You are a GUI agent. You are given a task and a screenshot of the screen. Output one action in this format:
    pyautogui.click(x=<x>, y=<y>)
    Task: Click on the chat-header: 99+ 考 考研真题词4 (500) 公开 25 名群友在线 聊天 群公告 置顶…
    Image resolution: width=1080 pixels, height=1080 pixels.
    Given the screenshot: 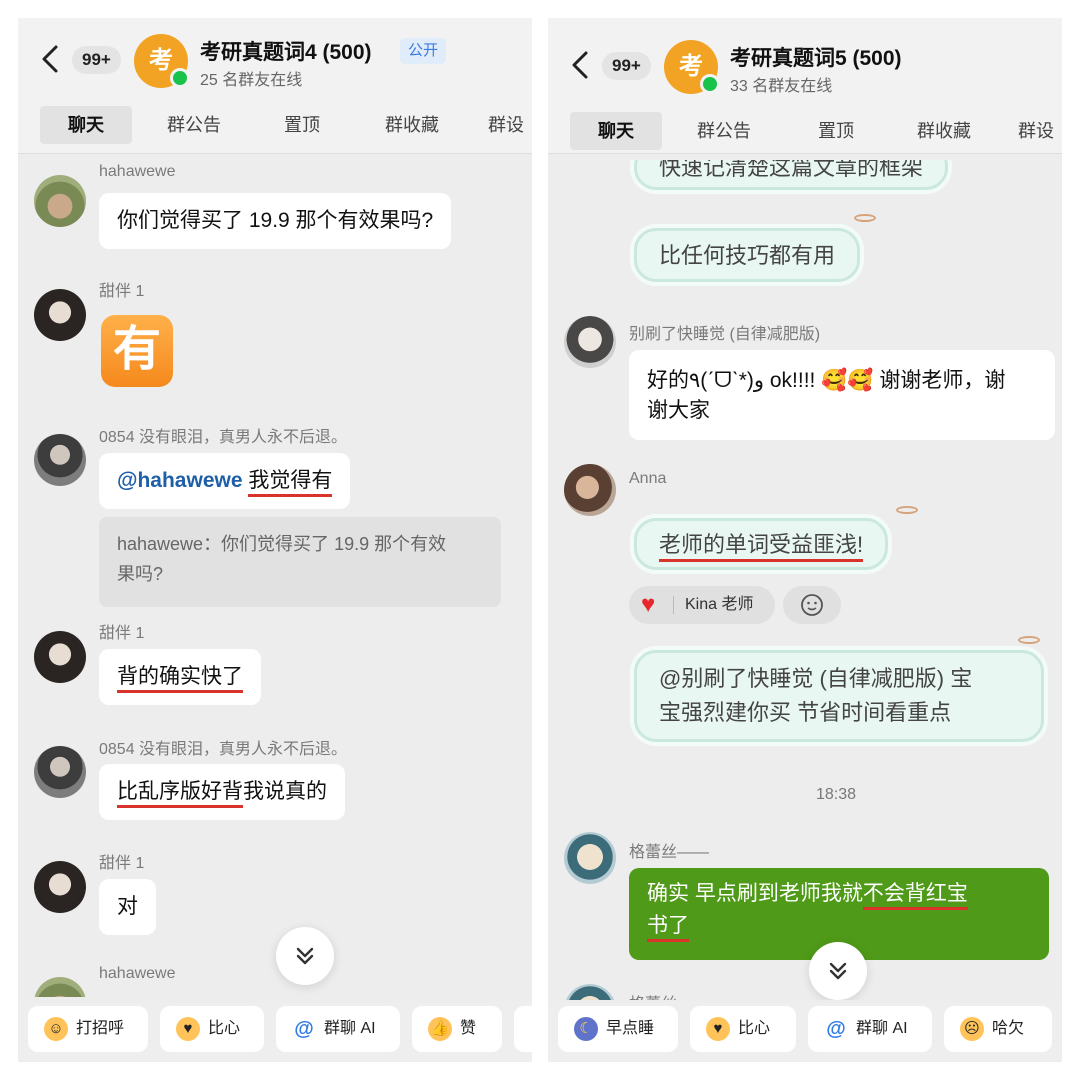 What is the action you would take?
    pyautogui.click(x=275, y=86)
    